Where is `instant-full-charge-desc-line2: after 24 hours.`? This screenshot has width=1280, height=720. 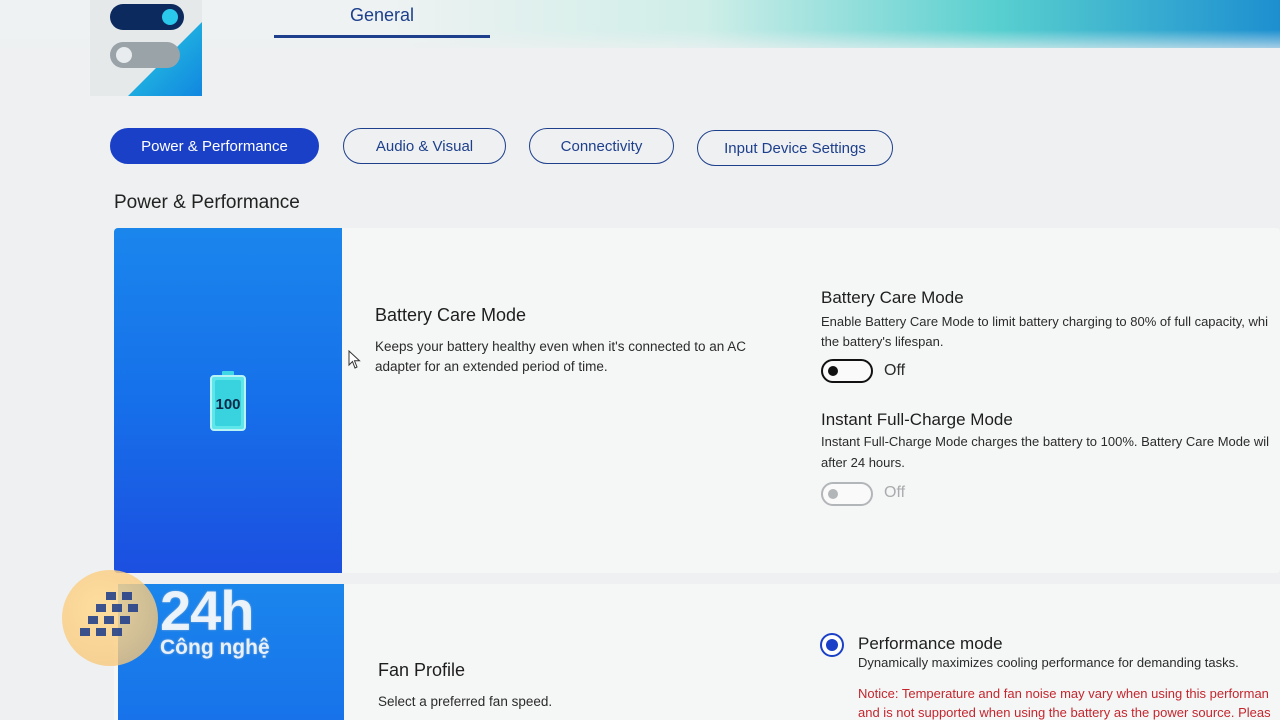
instant-full-charge-desc-line2: after 24 hours. is located at coordinates (863, 462).